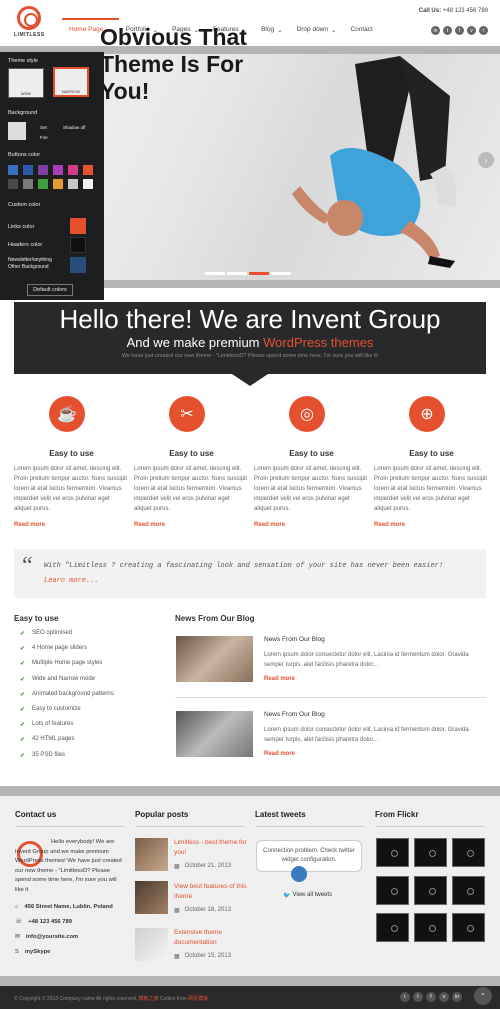 This screenshot has width=500, height=1009. Describe the element at coordinates (208, 956) in the screenshot. I see `date-text: October 15, 2013` at that location.